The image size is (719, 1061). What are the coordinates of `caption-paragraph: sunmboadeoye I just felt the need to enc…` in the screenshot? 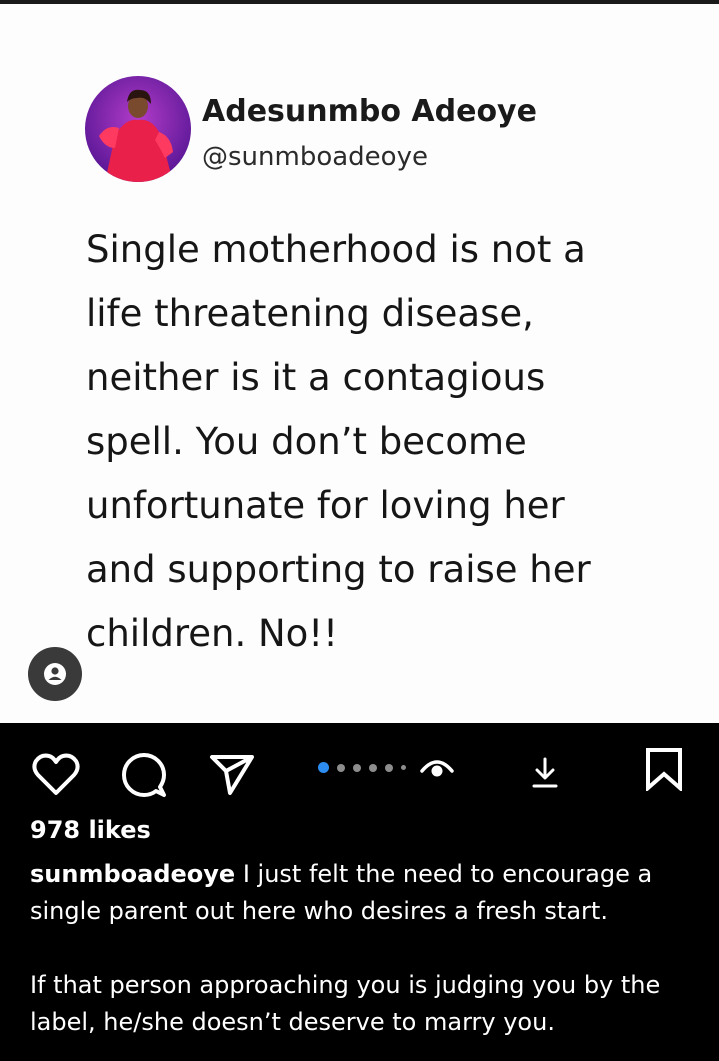 It's located at (365, 893).